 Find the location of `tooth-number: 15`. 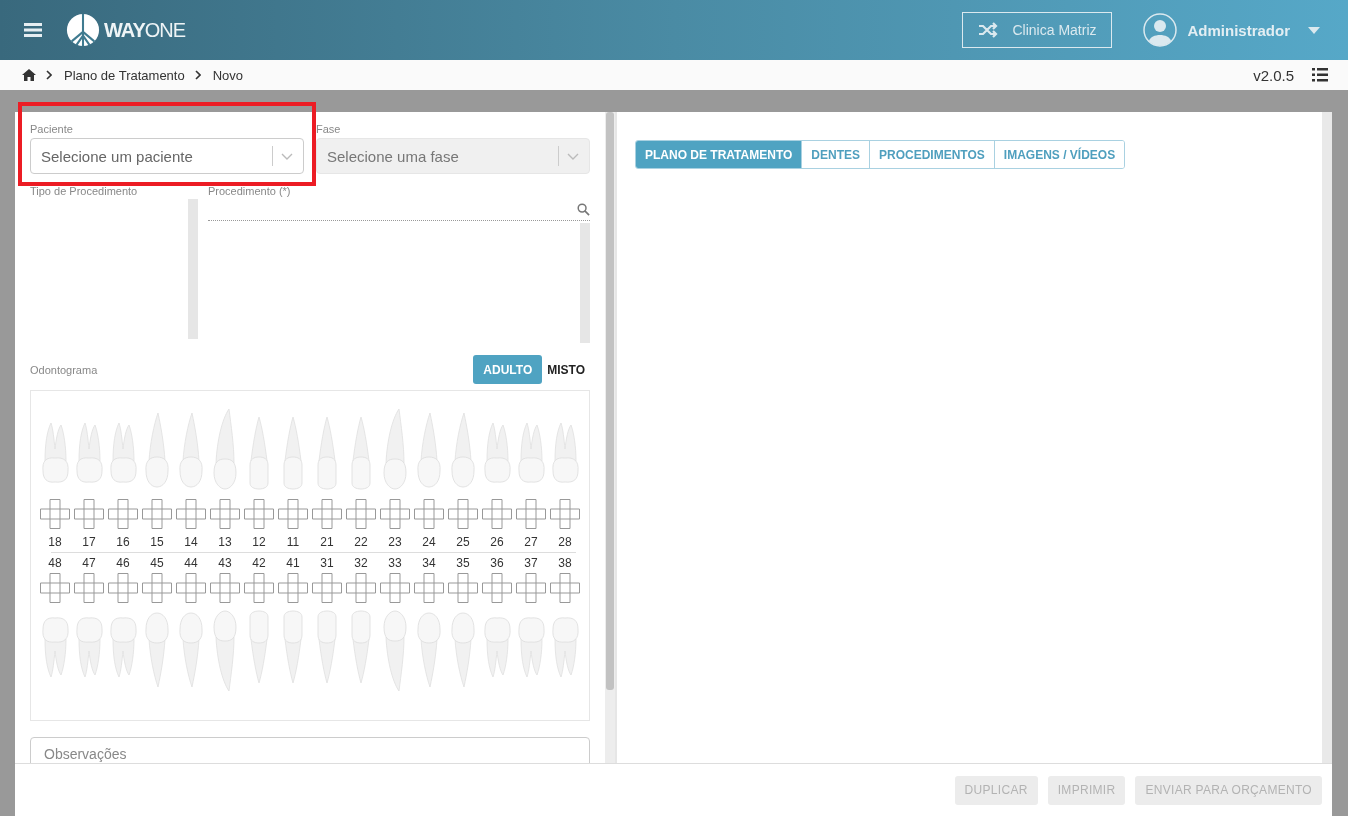

tooth-number: 15 is located at coordinates (157, 542).